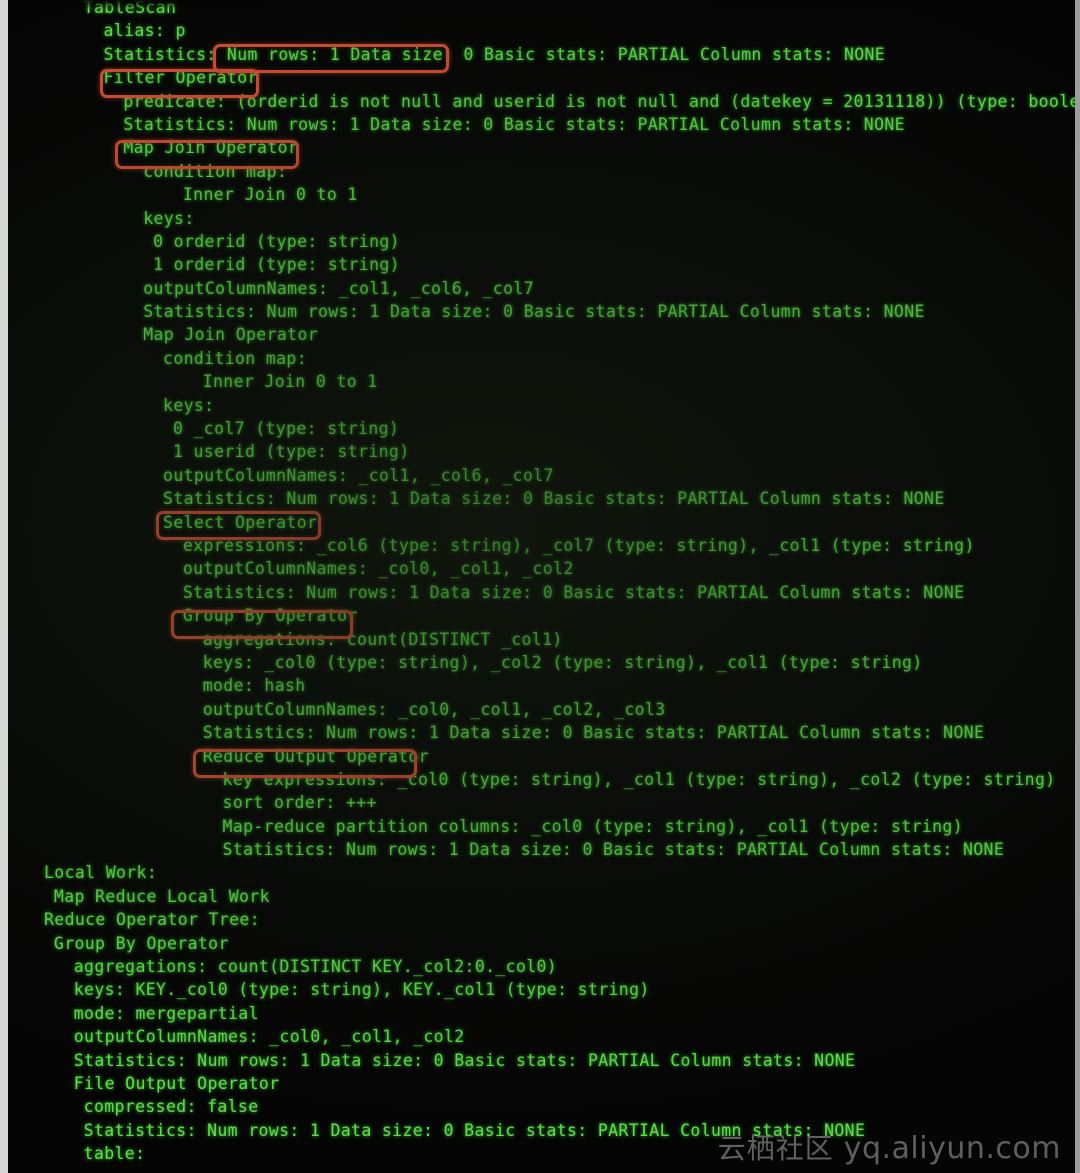 The height and width of the screenshot is (1173, 1080). I want to click on code-line: mode: hash, so click(541, 685).